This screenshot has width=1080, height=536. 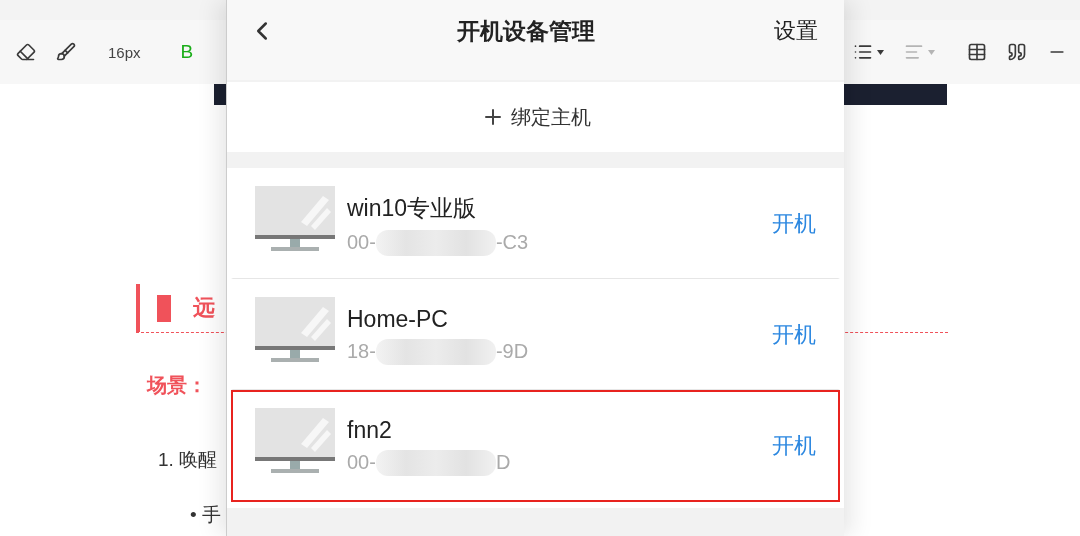 I want to click on scene-label: 场景：, so click(x=177, y=385).